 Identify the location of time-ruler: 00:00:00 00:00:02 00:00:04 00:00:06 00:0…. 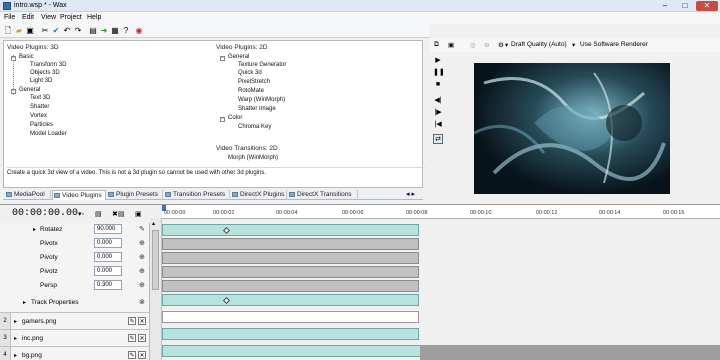
(441, 212).